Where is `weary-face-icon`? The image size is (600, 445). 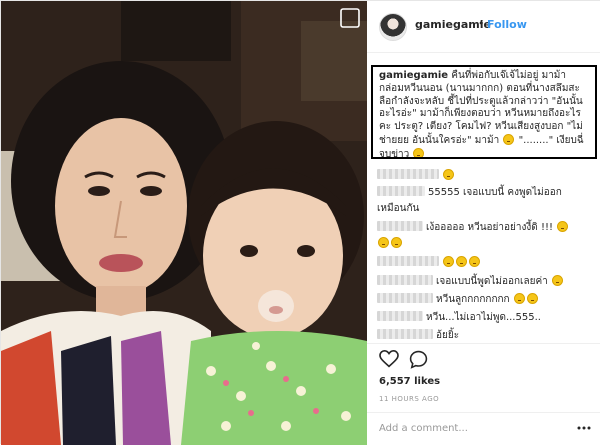
weary-face-icon is located at coordinates (448, 174).